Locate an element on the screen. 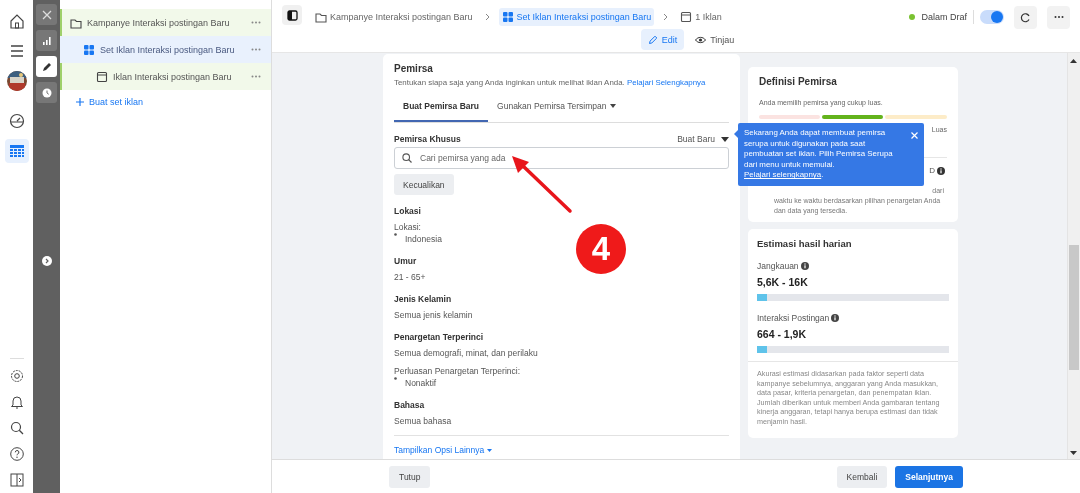  eye-icon is located at coordinates (701, 39).